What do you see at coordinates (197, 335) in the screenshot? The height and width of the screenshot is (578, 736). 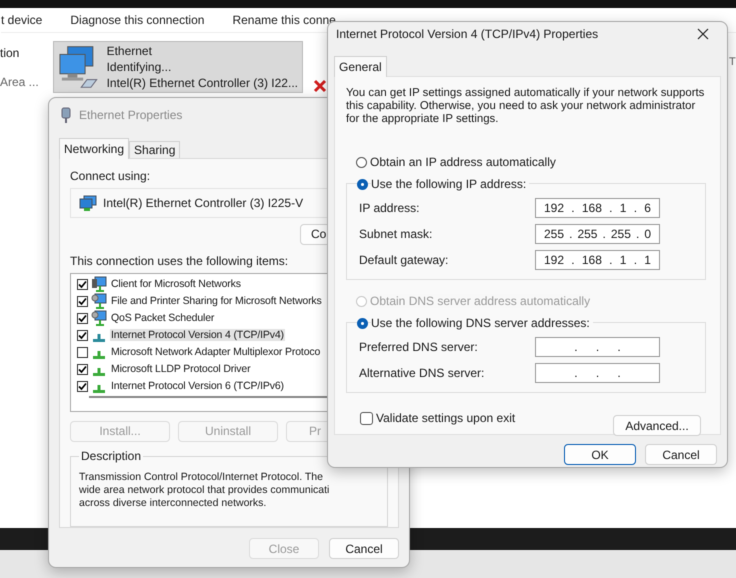 I see `list-item: Internet Protocol Version 4 (TCP/IPv4)` at bounding box center [197, 335].